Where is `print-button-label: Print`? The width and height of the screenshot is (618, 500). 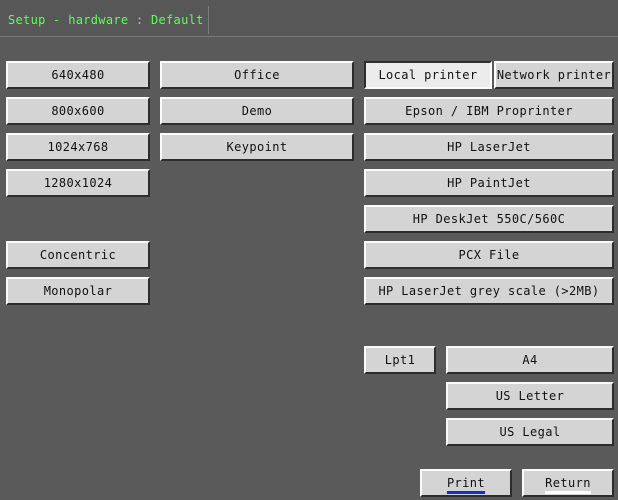
print-button-label: Print is located at coordinates (466, 483).